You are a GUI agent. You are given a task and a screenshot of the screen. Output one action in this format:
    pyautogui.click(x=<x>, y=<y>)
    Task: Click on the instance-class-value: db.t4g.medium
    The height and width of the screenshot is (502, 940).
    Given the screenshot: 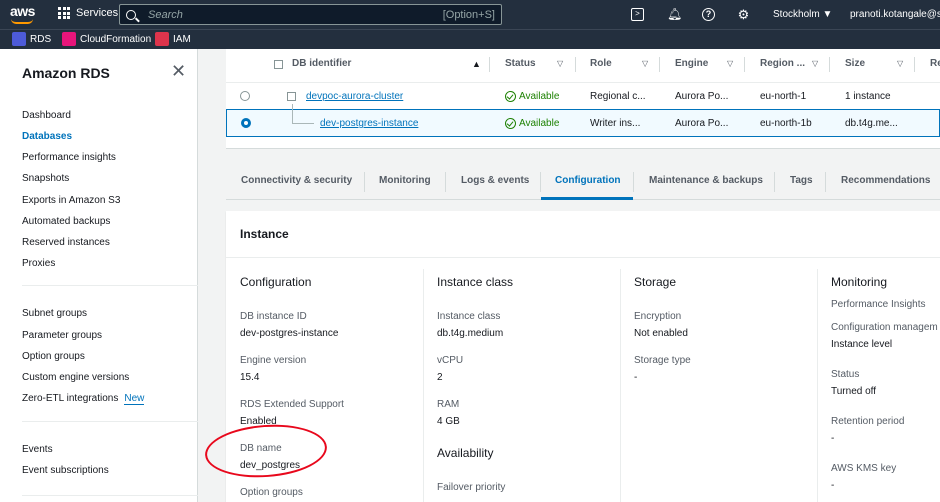 What is the action you would take?
    pyautogui.click(x=470, y=333)
    